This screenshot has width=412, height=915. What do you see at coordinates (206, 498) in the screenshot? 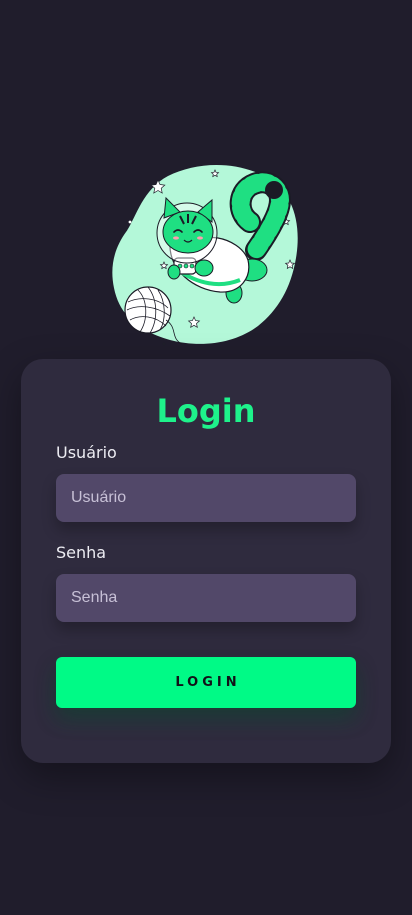
I see `username-input` at bounding box center [206, 498].